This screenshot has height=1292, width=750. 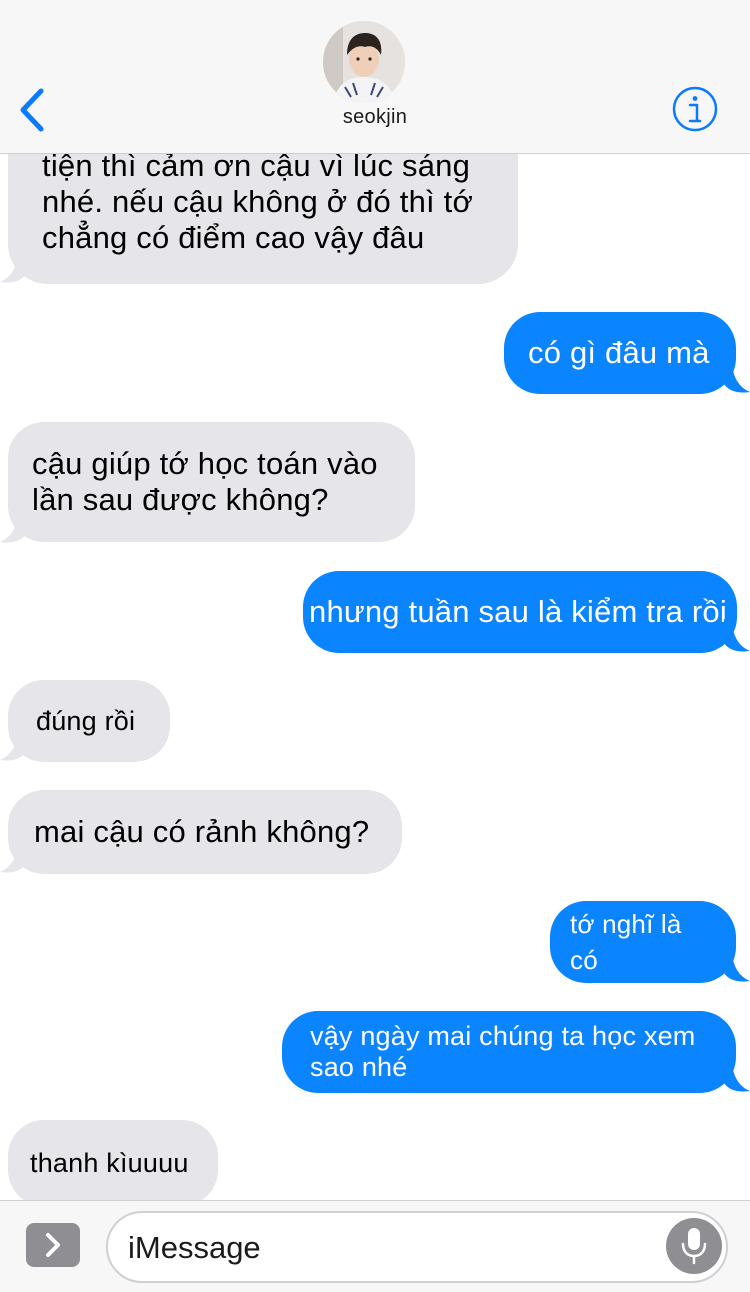 I want to click on dictation-button, so click(x=694, y=1246).